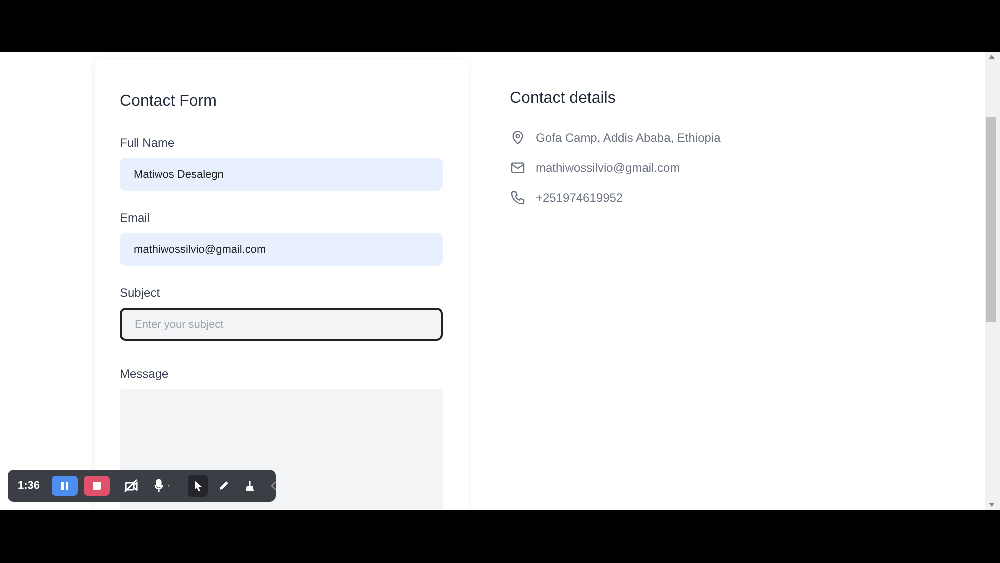 The height and width of the screenshot is (563, 1000). I want to click on field-label: Message, so click(145, 374).